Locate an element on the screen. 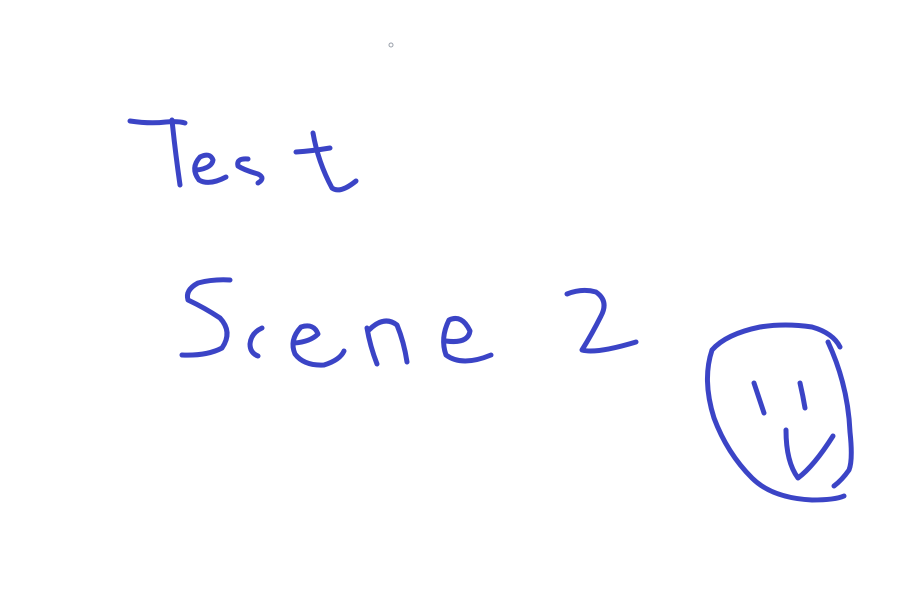 The width and height of the screenshot is (900, 600). pointer-dot is located at coordinates (391, 45).